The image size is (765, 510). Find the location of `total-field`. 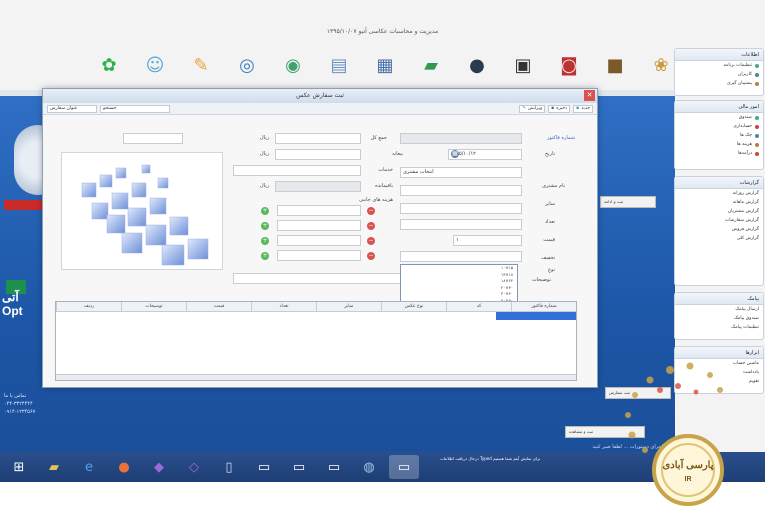

total-field is located at coordinates (318, 138).